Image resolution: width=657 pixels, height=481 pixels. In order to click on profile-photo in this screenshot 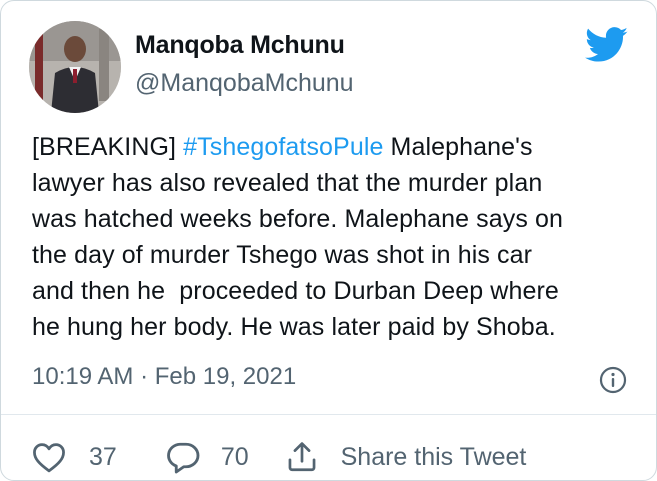, I will do `click(75, 67)`.